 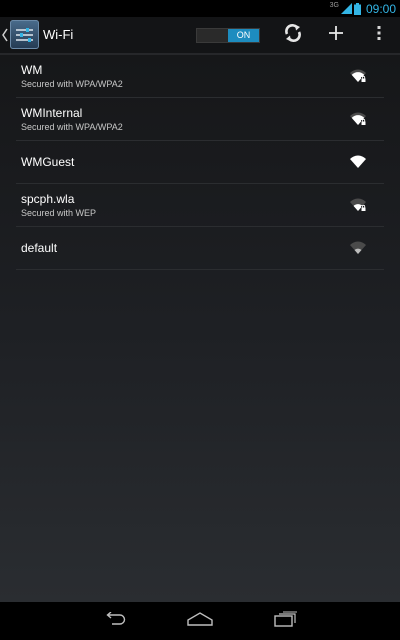 What do you see at coordinates (334, 5) in the screenshot?
I see `network-type-label: 3G` at bounding box center [334, 5].